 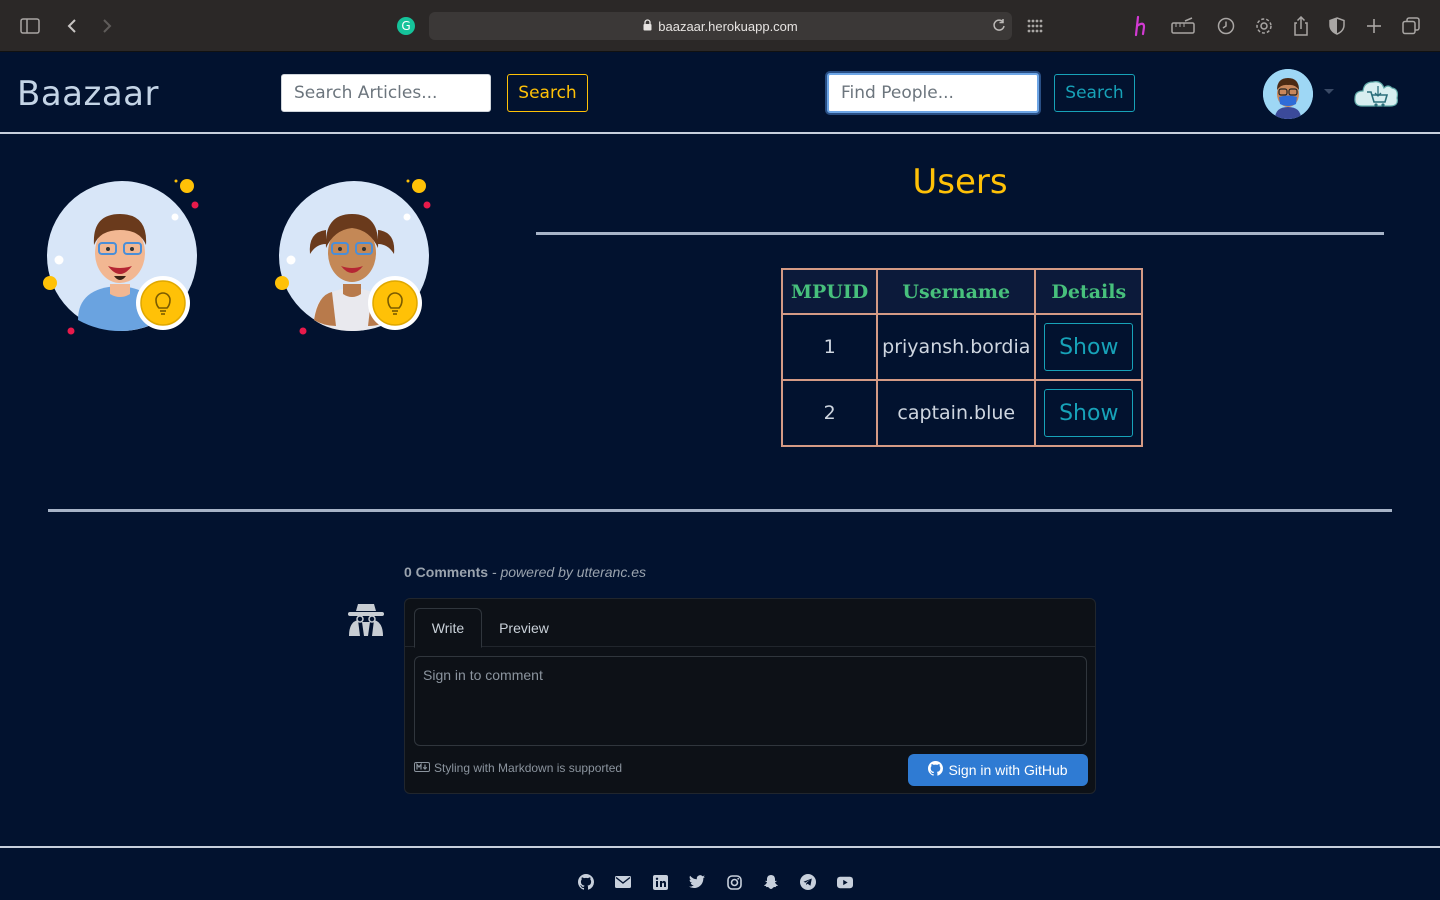 What do you see at coordinates (1288, 94) in the screenshot?
I see `avatar` at bounding box center [1288, 94].